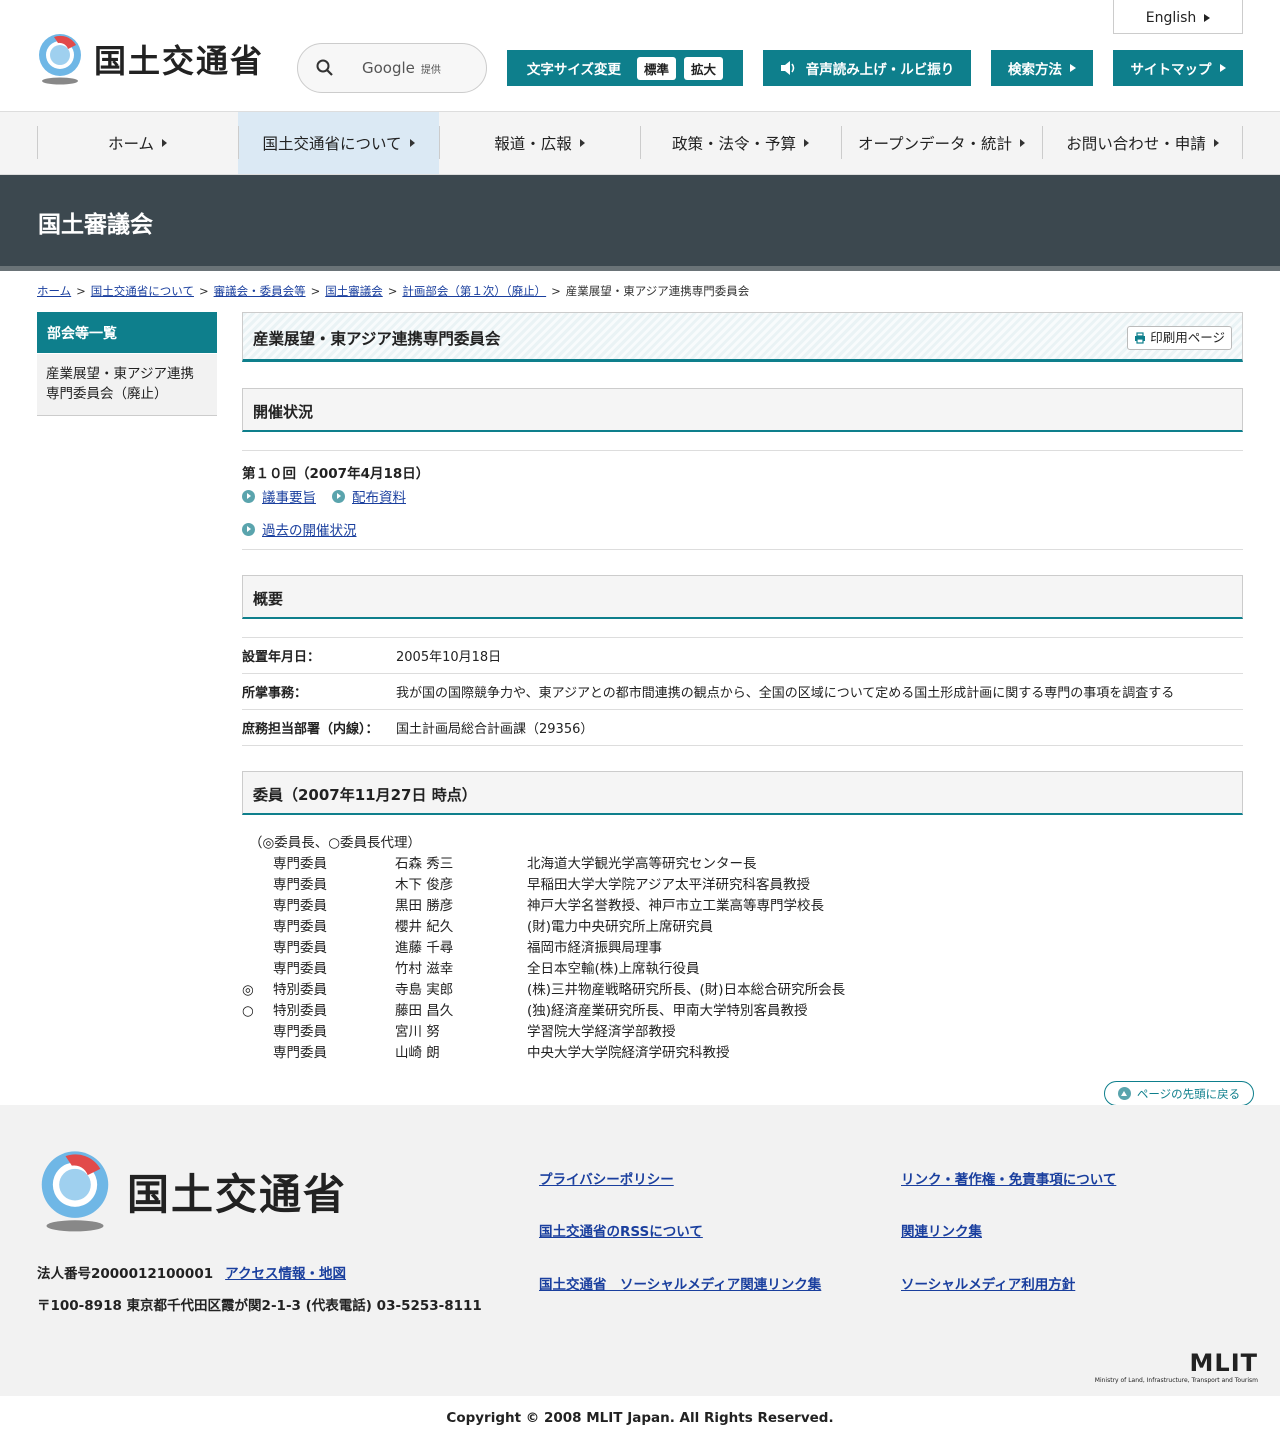 The image size is (1280, 1447). What do you see at coordinates (377, 339) in the screenshot?
I see `page-title: 産業展望・東アジア連携専門委員会` at bounding box center [377, 339].